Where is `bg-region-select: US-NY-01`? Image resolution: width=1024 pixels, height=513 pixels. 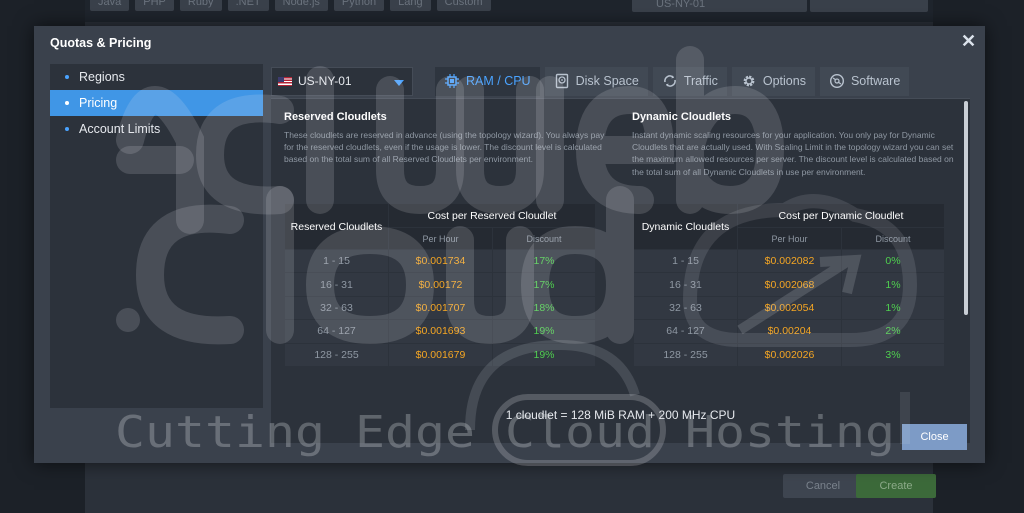
bg-region-select: US-NY-01 is located at coordinates (719, 6).